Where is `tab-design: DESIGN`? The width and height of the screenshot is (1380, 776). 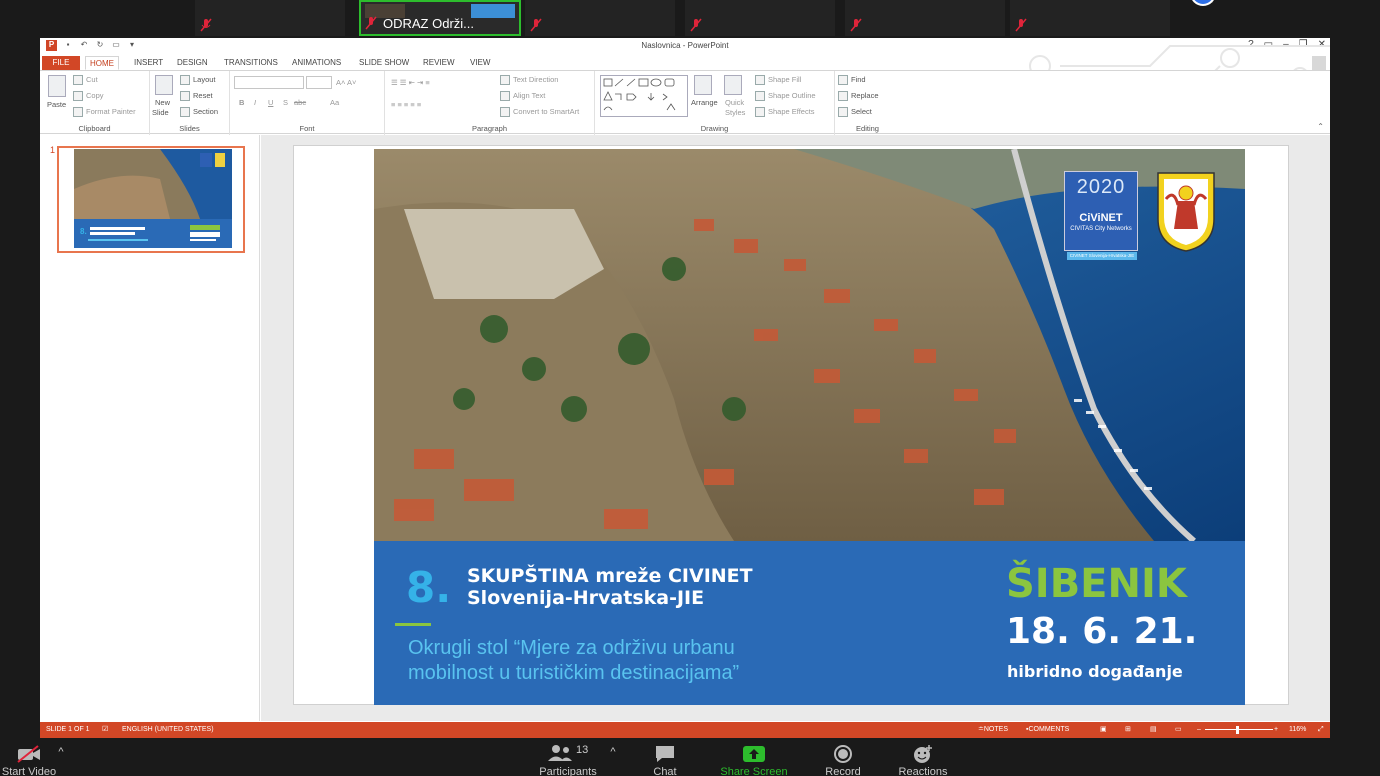 tab-design: DESIGN is located at coordinates (192, 63).